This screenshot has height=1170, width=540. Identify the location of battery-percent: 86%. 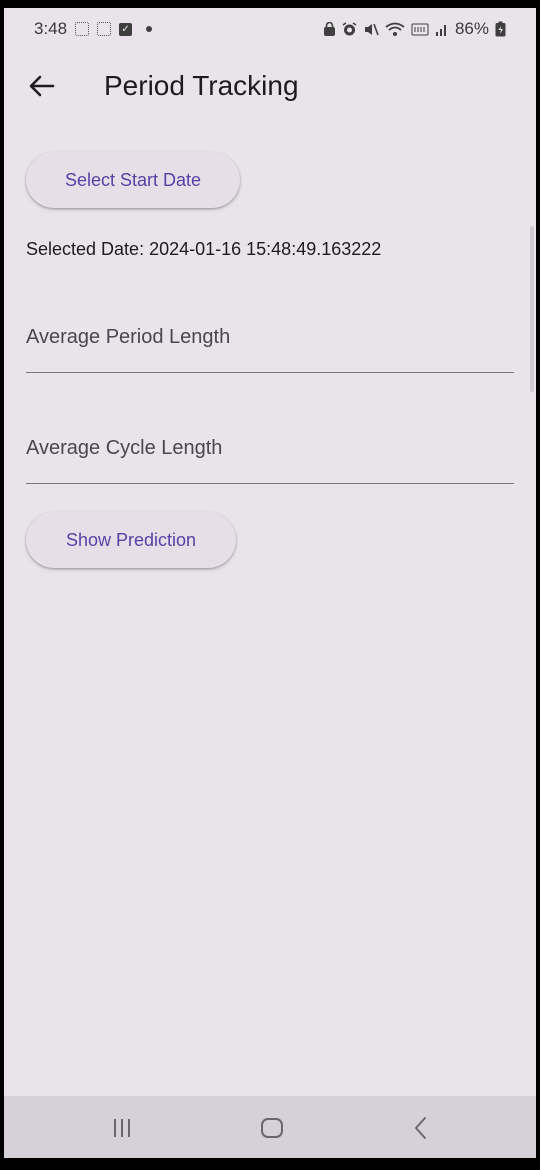
(471, 28).